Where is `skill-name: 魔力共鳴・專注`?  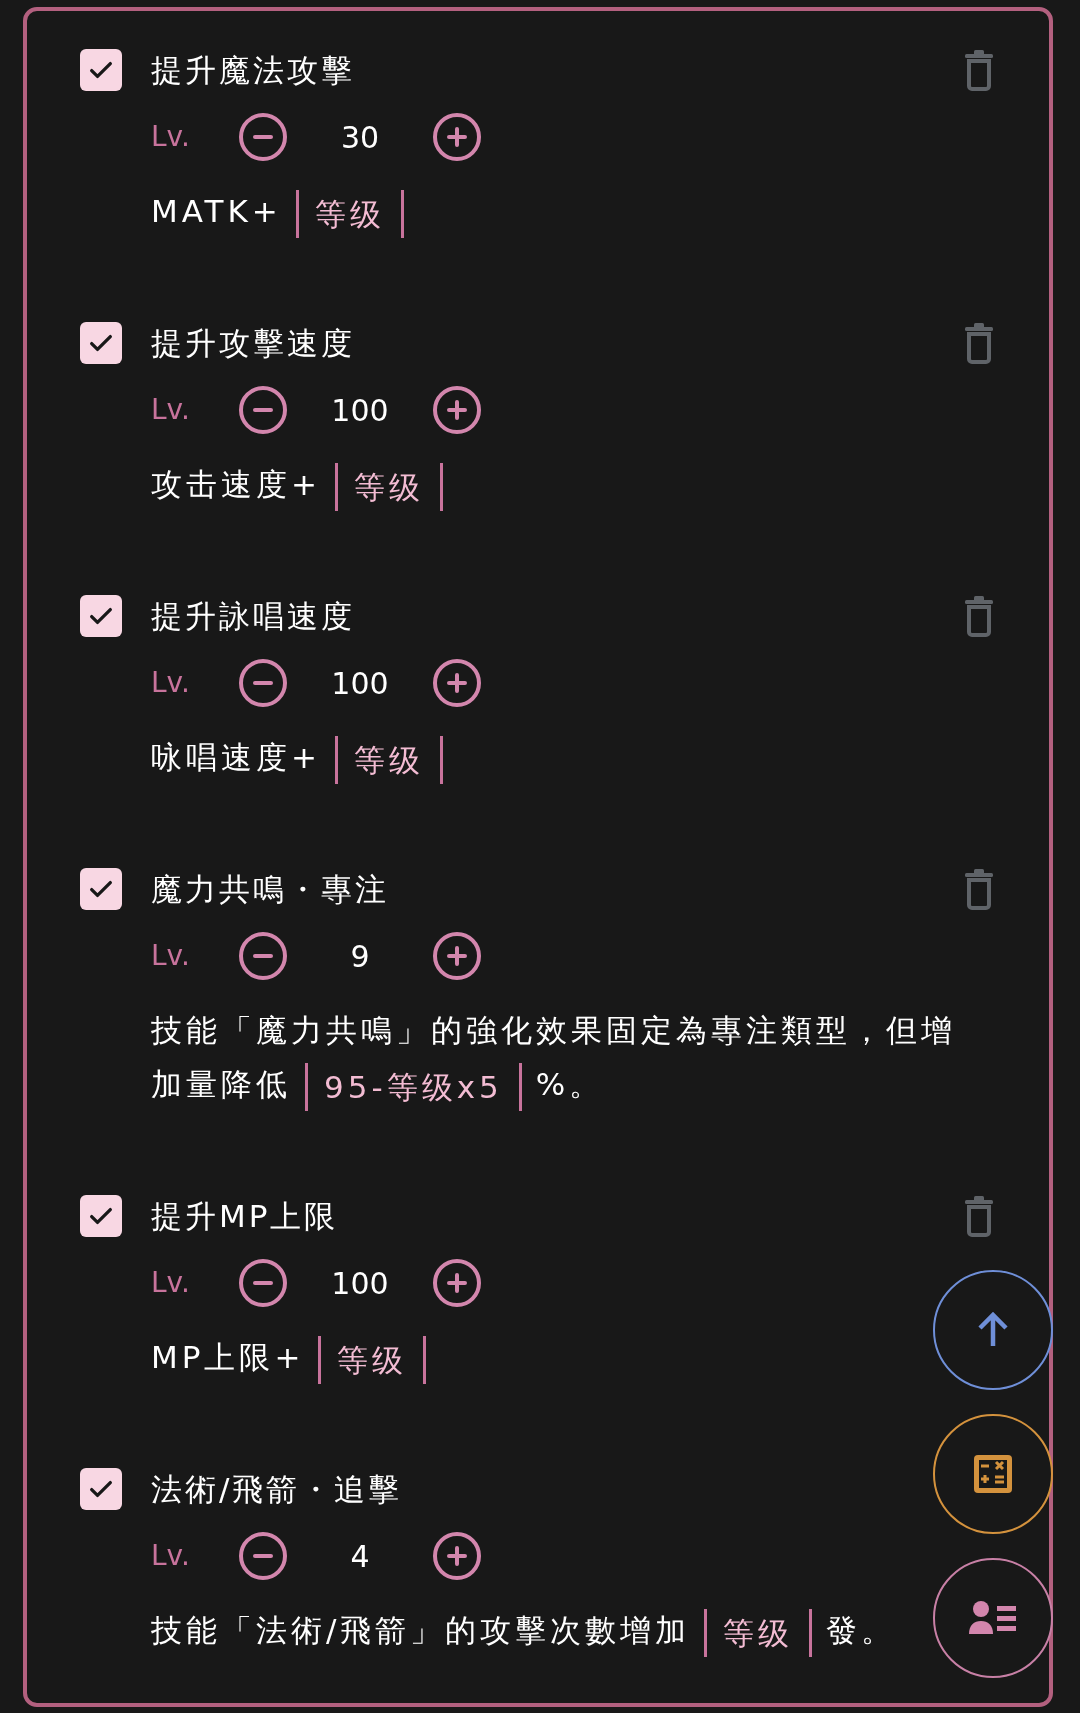
skill-name: 魔力共鳴・專注 is located at coordinates (270, 889).